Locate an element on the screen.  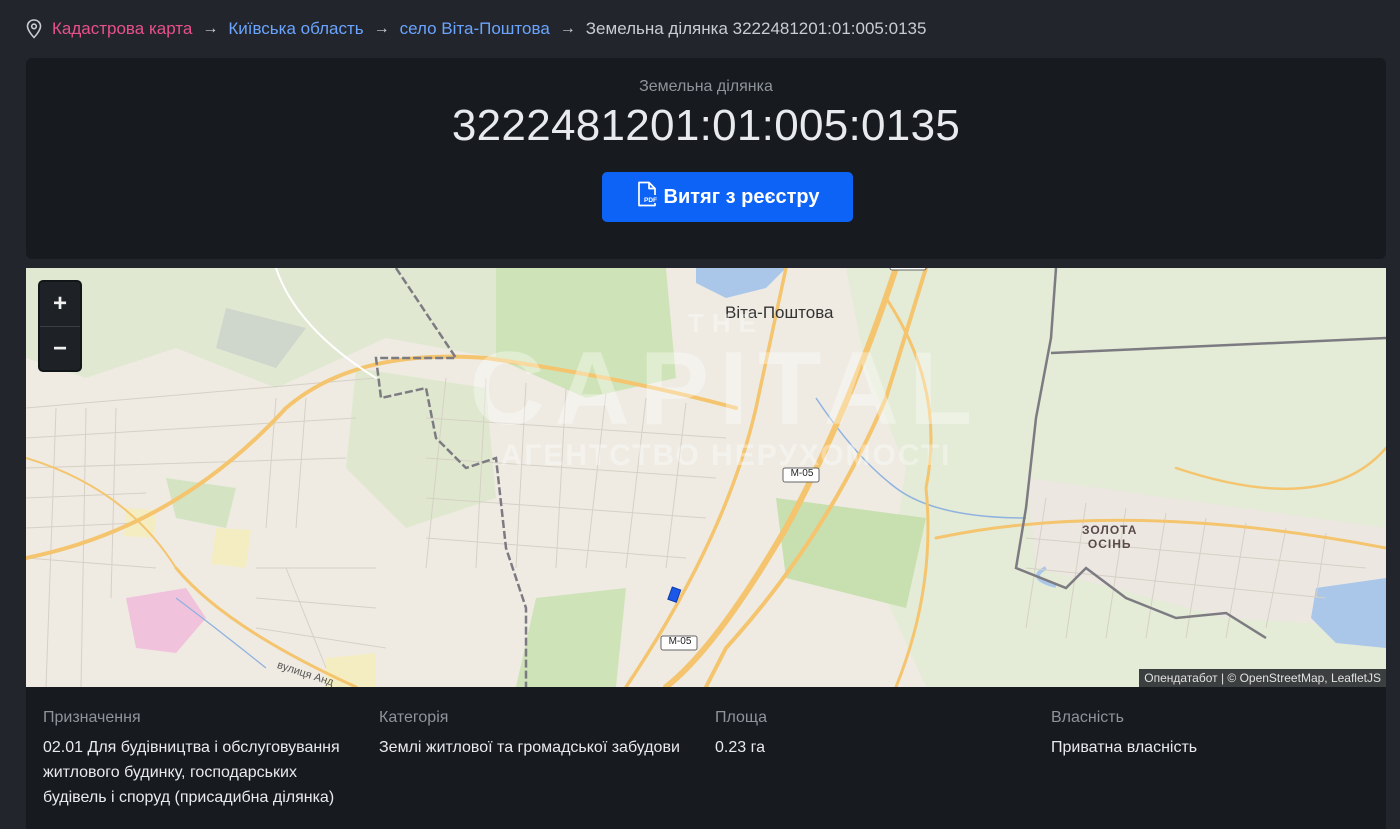
breadcrumb-item-current: Земельна ділянка 3222481201:01:005:0135 is located at coordinates (756, 28).